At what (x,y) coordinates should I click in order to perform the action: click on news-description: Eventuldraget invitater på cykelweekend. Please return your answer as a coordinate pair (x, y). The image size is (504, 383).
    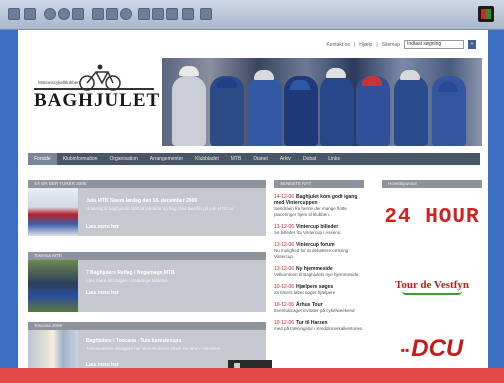
    Looking at the image, I should click on (314, 310).